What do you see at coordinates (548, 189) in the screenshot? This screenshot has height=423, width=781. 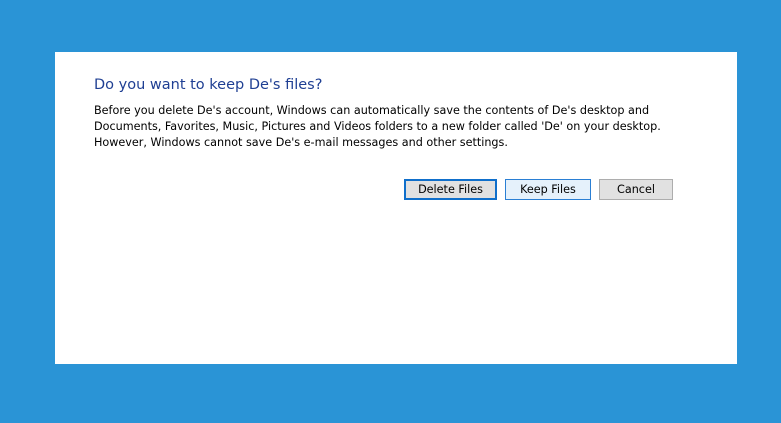 I see `keep-files-button: Keep Files` at bounding box center [548, 189].